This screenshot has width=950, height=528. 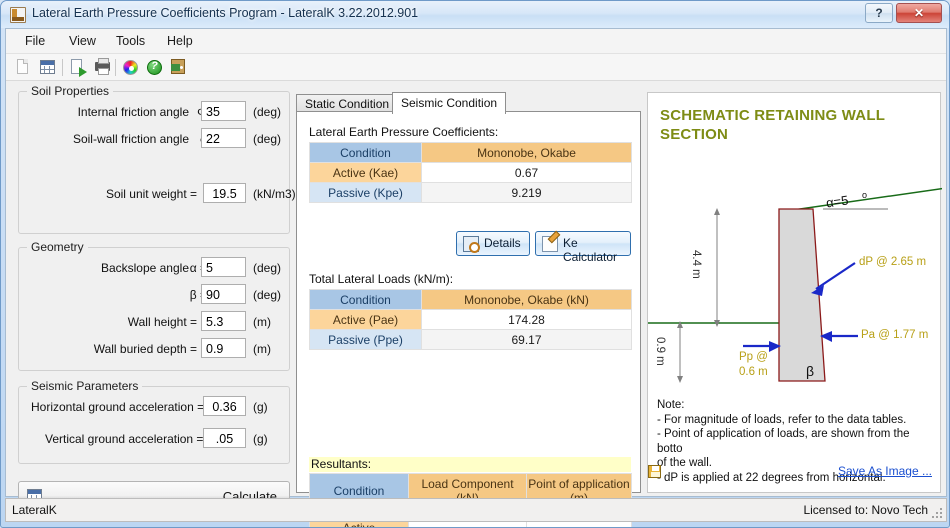 What do you see at coordinates (526, 172) in the screenshot?
I see `coeff-row-active-value: 0.67` at bounding box center [526, 172].